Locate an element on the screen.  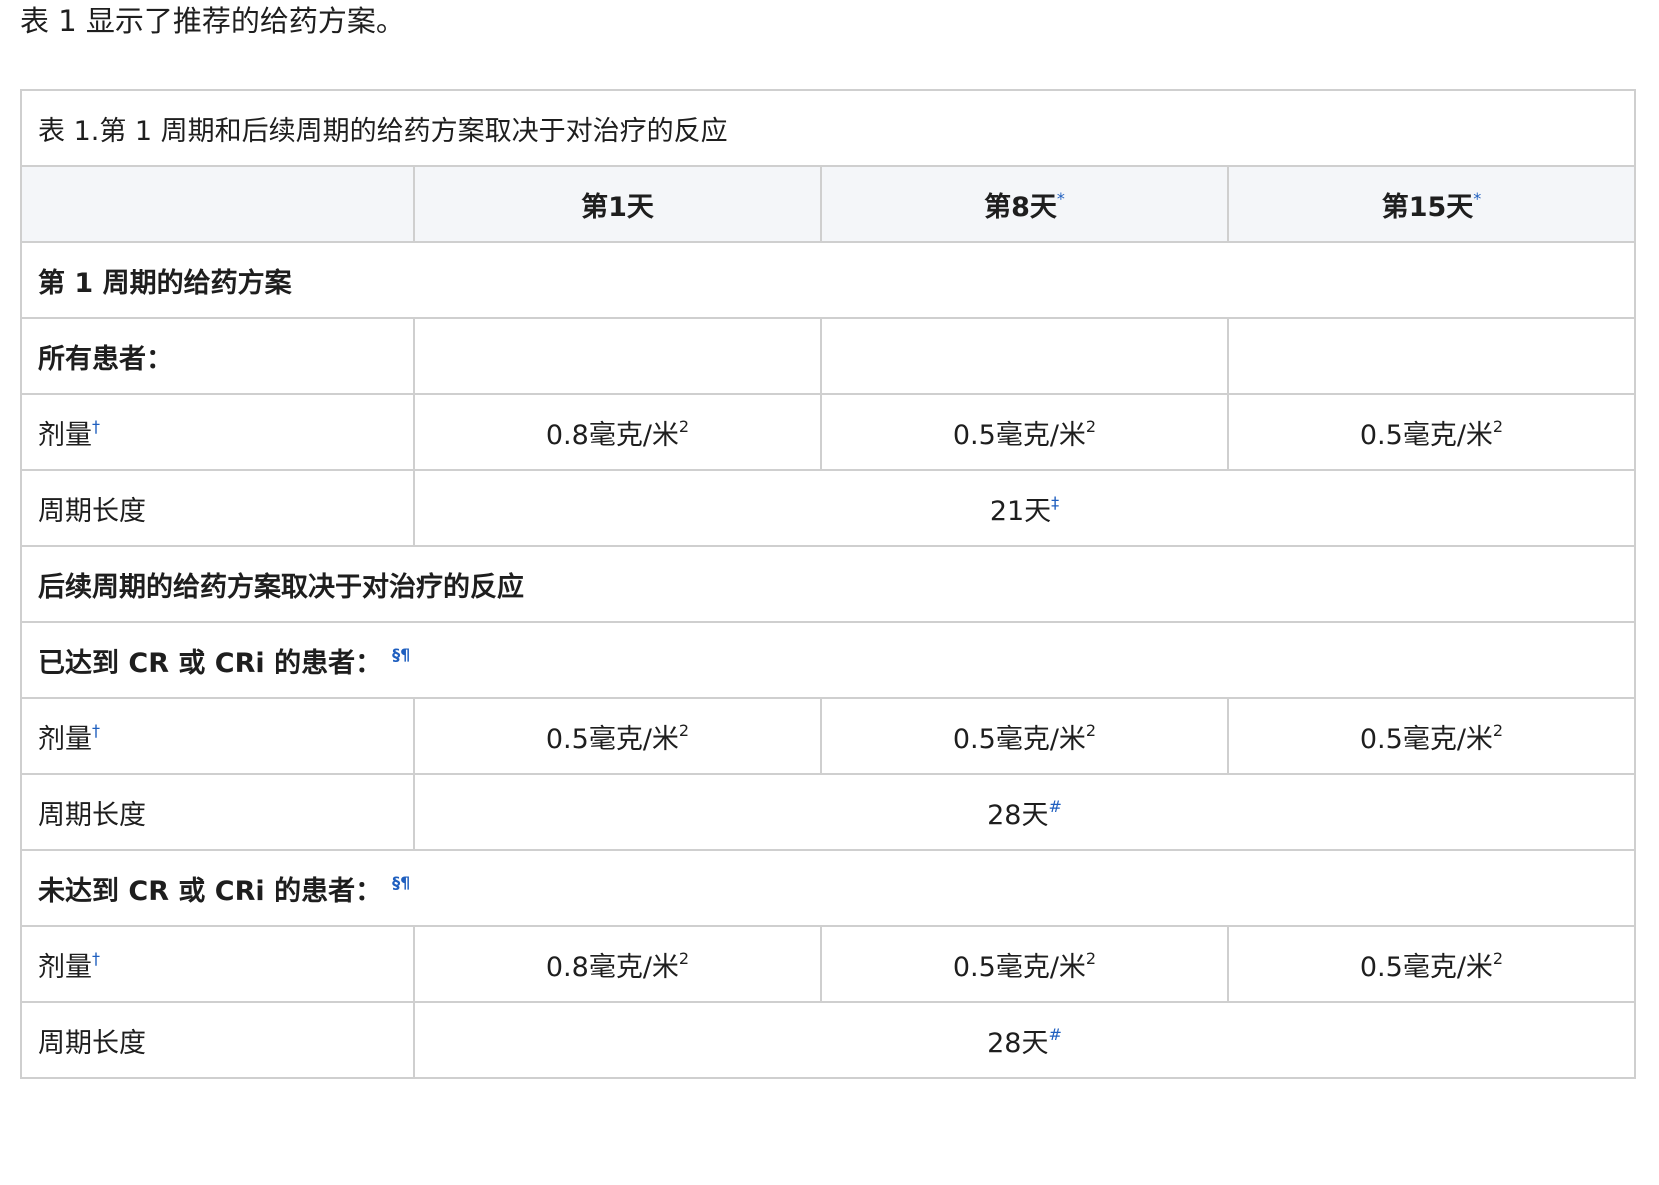
groupA-label-row: 已达到 CR 或 CRi 的患者： §¶ is located at coordinates (828, 660).